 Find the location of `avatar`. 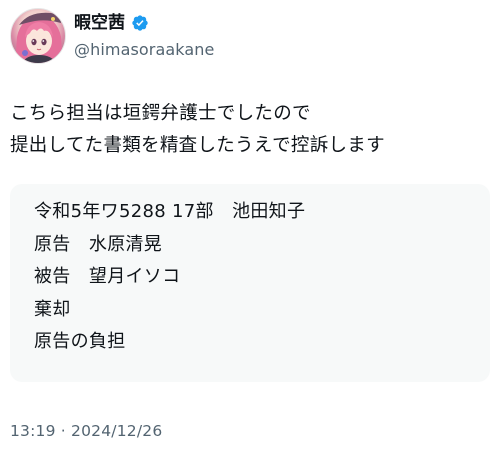

avatar is located at coordinates (38, 36).